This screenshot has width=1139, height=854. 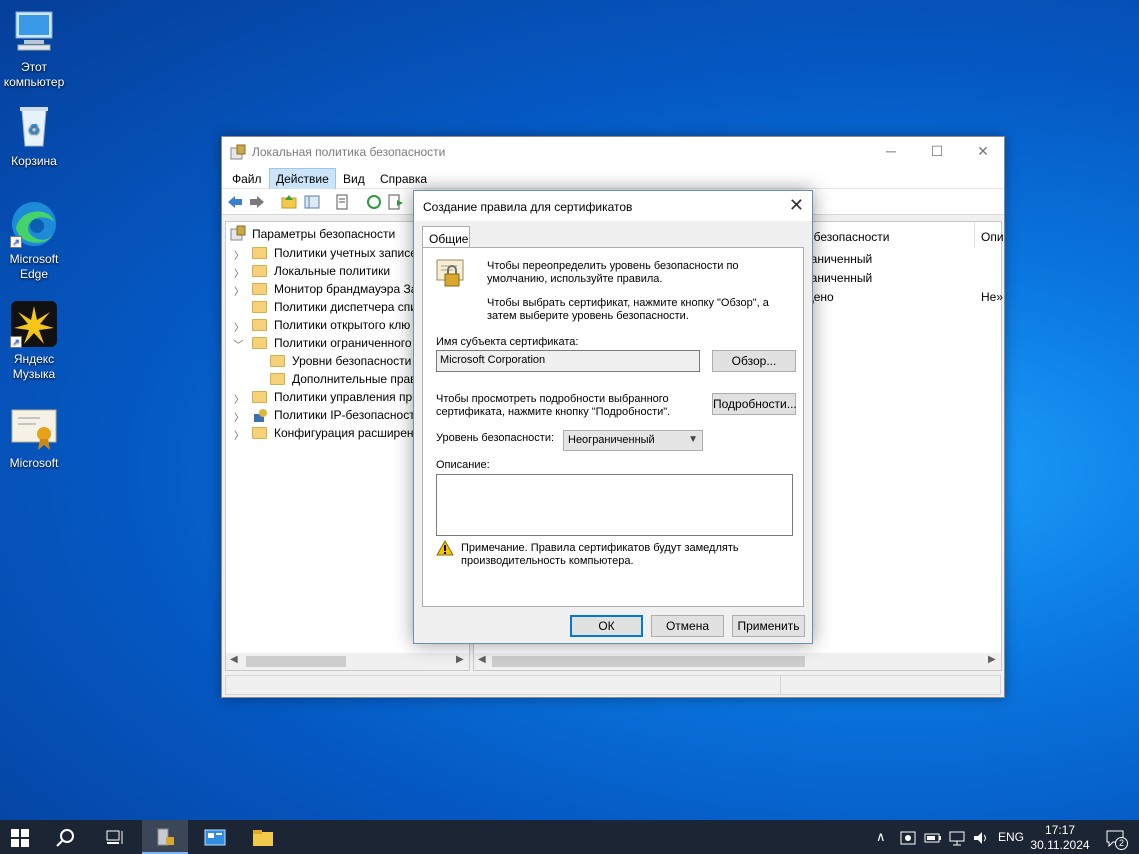 What do you see at coordinates (933, 838) in the screenshot?
I see `battery-icon` at bounding box center [933, 838].